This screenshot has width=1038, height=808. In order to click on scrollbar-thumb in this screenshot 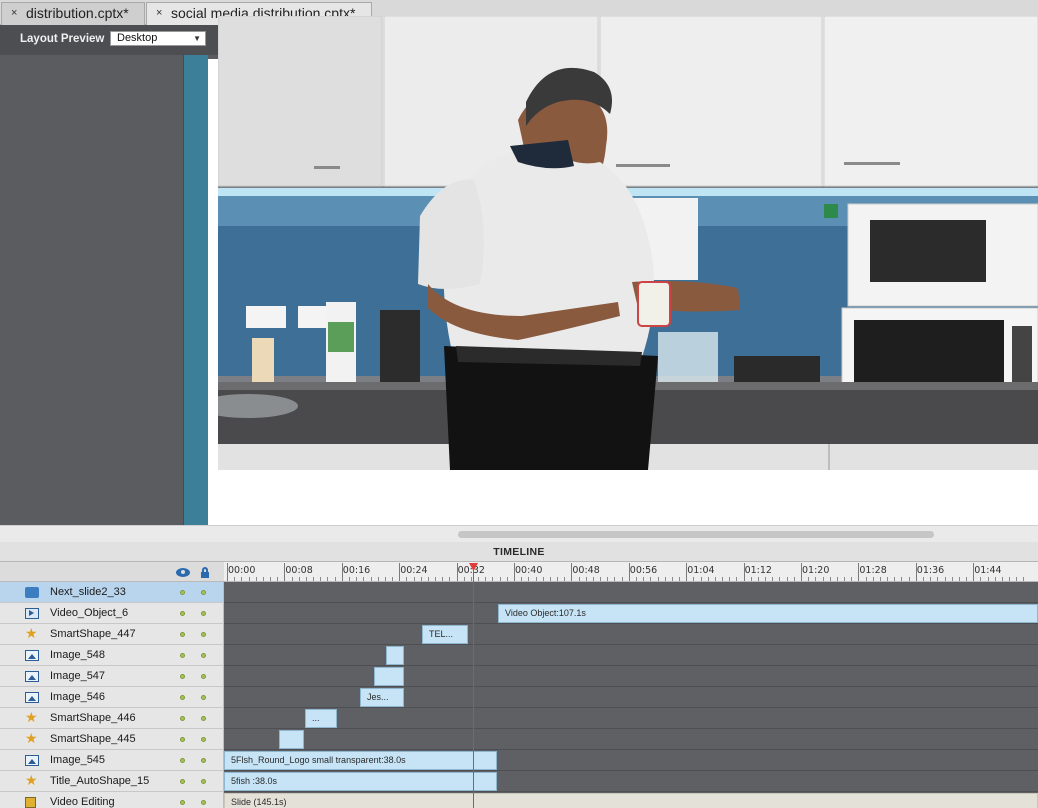, I will do `click(696, 534)`.